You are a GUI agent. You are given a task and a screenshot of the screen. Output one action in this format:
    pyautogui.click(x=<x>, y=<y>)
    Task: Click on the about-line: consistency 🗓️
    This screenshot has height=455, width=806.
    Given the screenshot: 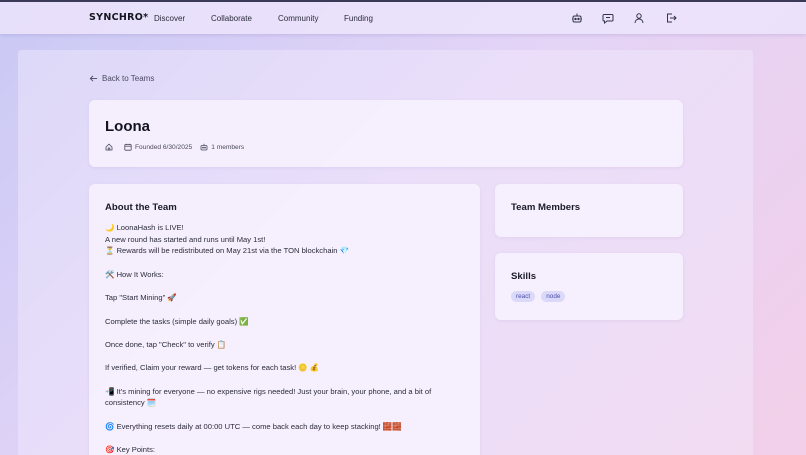 What is the action you would take?
    pyautogui.click(x=131, y=403)
    